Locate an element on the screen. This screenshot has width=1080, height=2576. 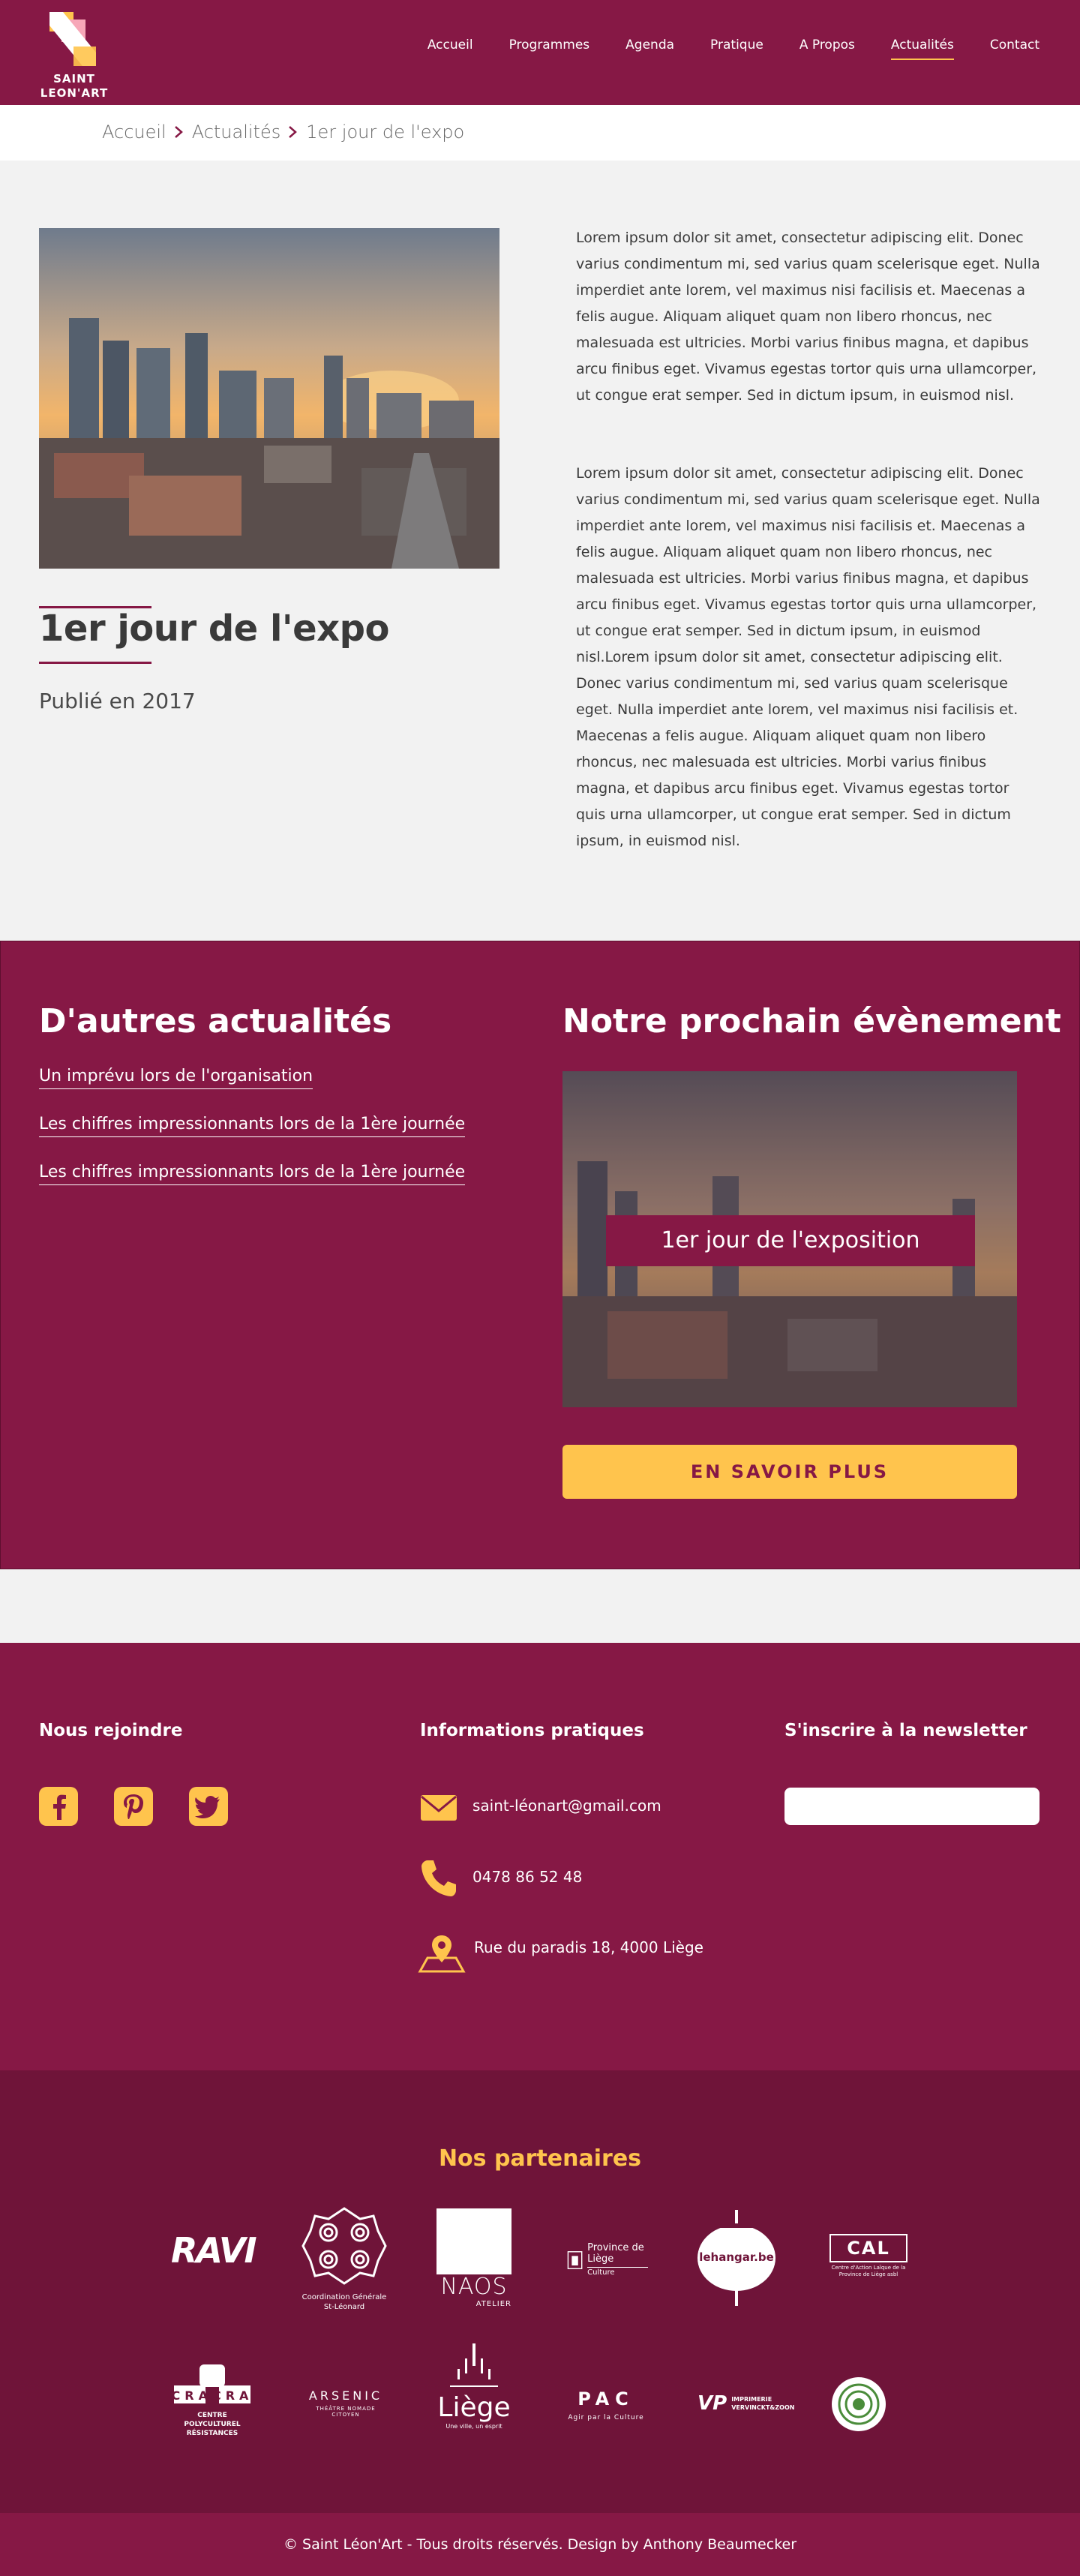
article-image is located at coordinates (269, 398).